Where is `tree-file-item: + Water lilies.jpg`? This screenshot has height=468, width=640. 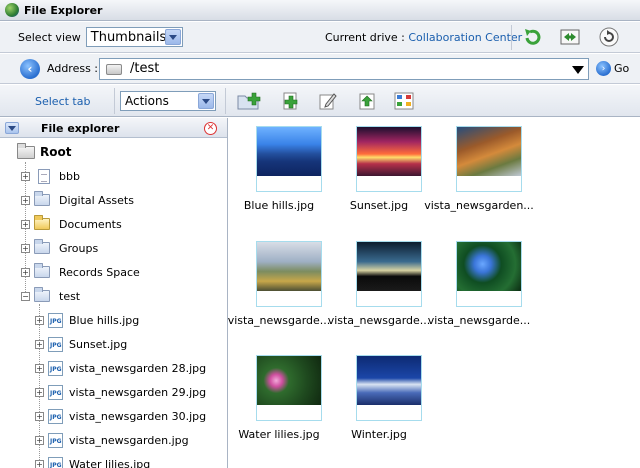 tree-file-item: + Water lilies.jpg is located at coordinates (92, 461).